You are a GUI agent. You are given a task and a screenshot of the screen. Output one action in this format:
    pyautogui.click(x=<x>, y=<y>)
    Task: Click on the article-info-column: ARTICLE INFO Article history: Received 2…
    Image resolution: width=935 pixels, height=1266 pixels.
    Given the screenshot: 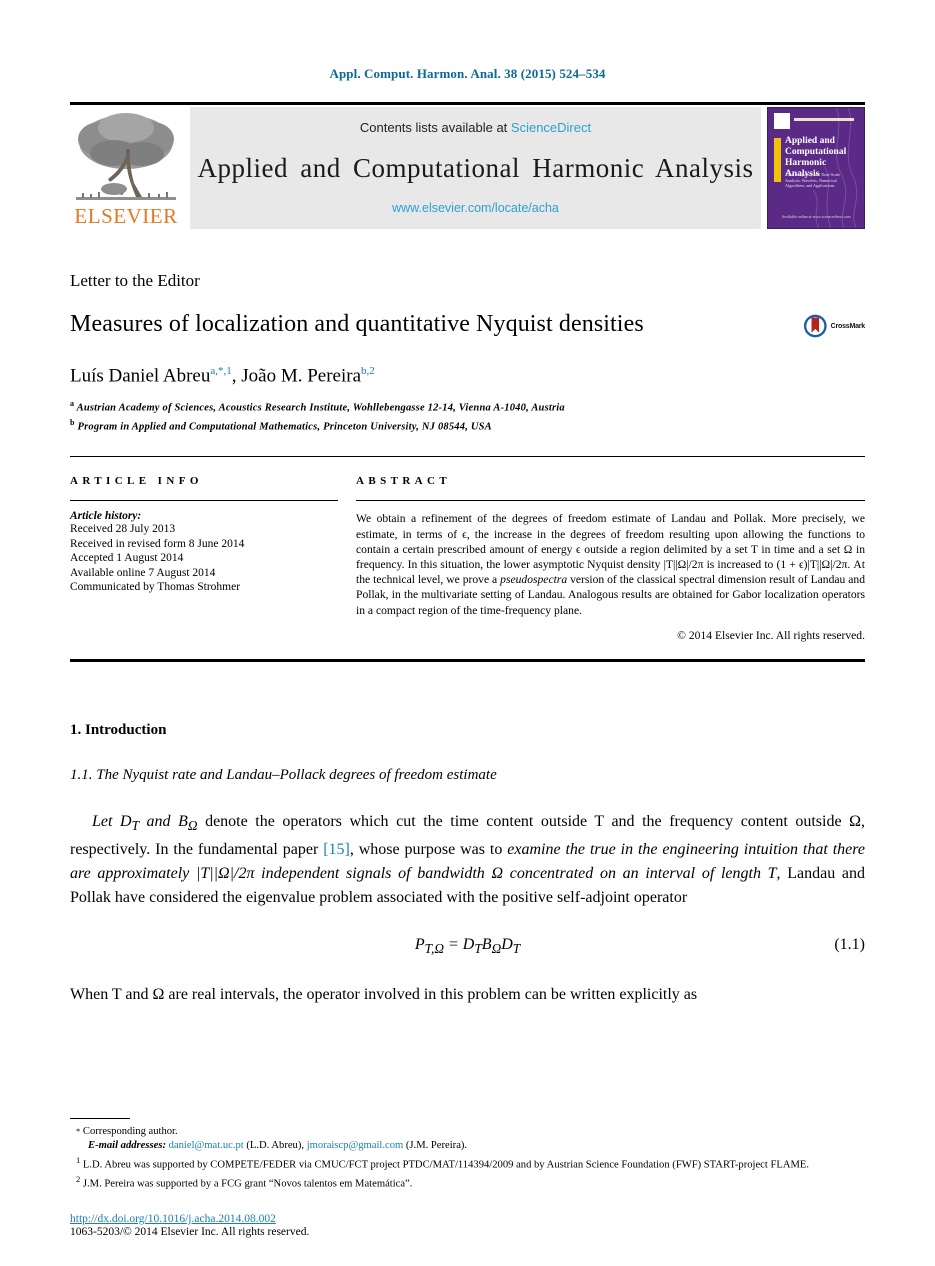 What is the action you would take?
    pyautogui.click(x=213, y=558)
    